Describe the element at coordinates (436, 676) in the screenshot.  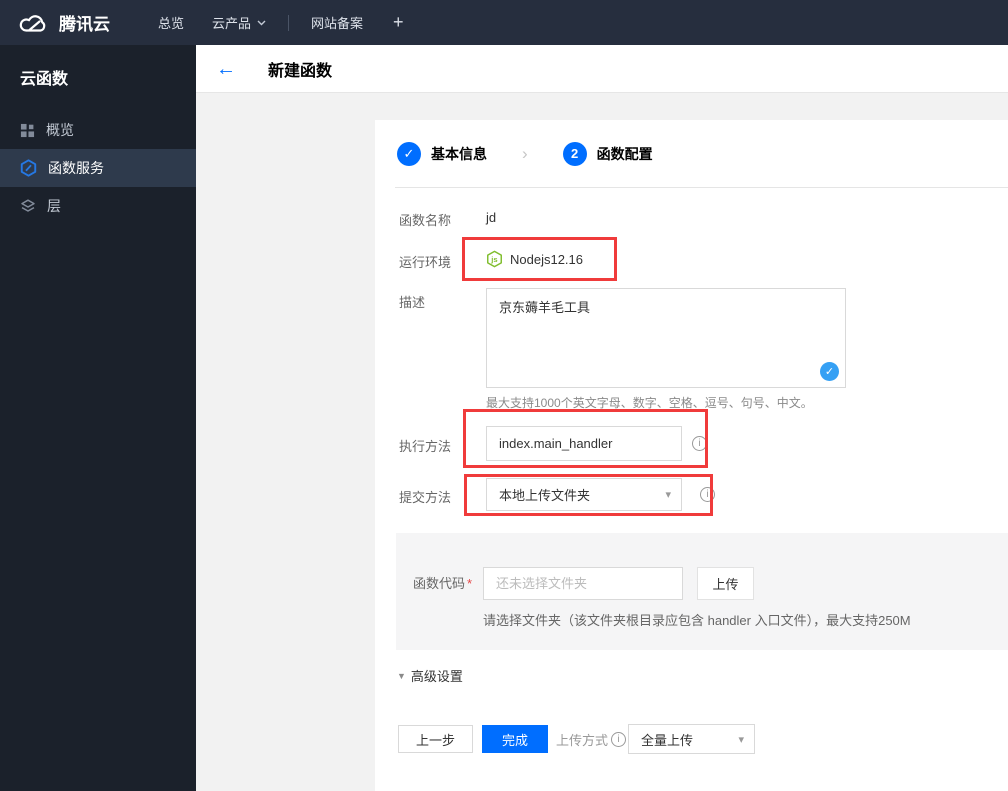
I see `advanced-settings-label: 高级设置` at that location.